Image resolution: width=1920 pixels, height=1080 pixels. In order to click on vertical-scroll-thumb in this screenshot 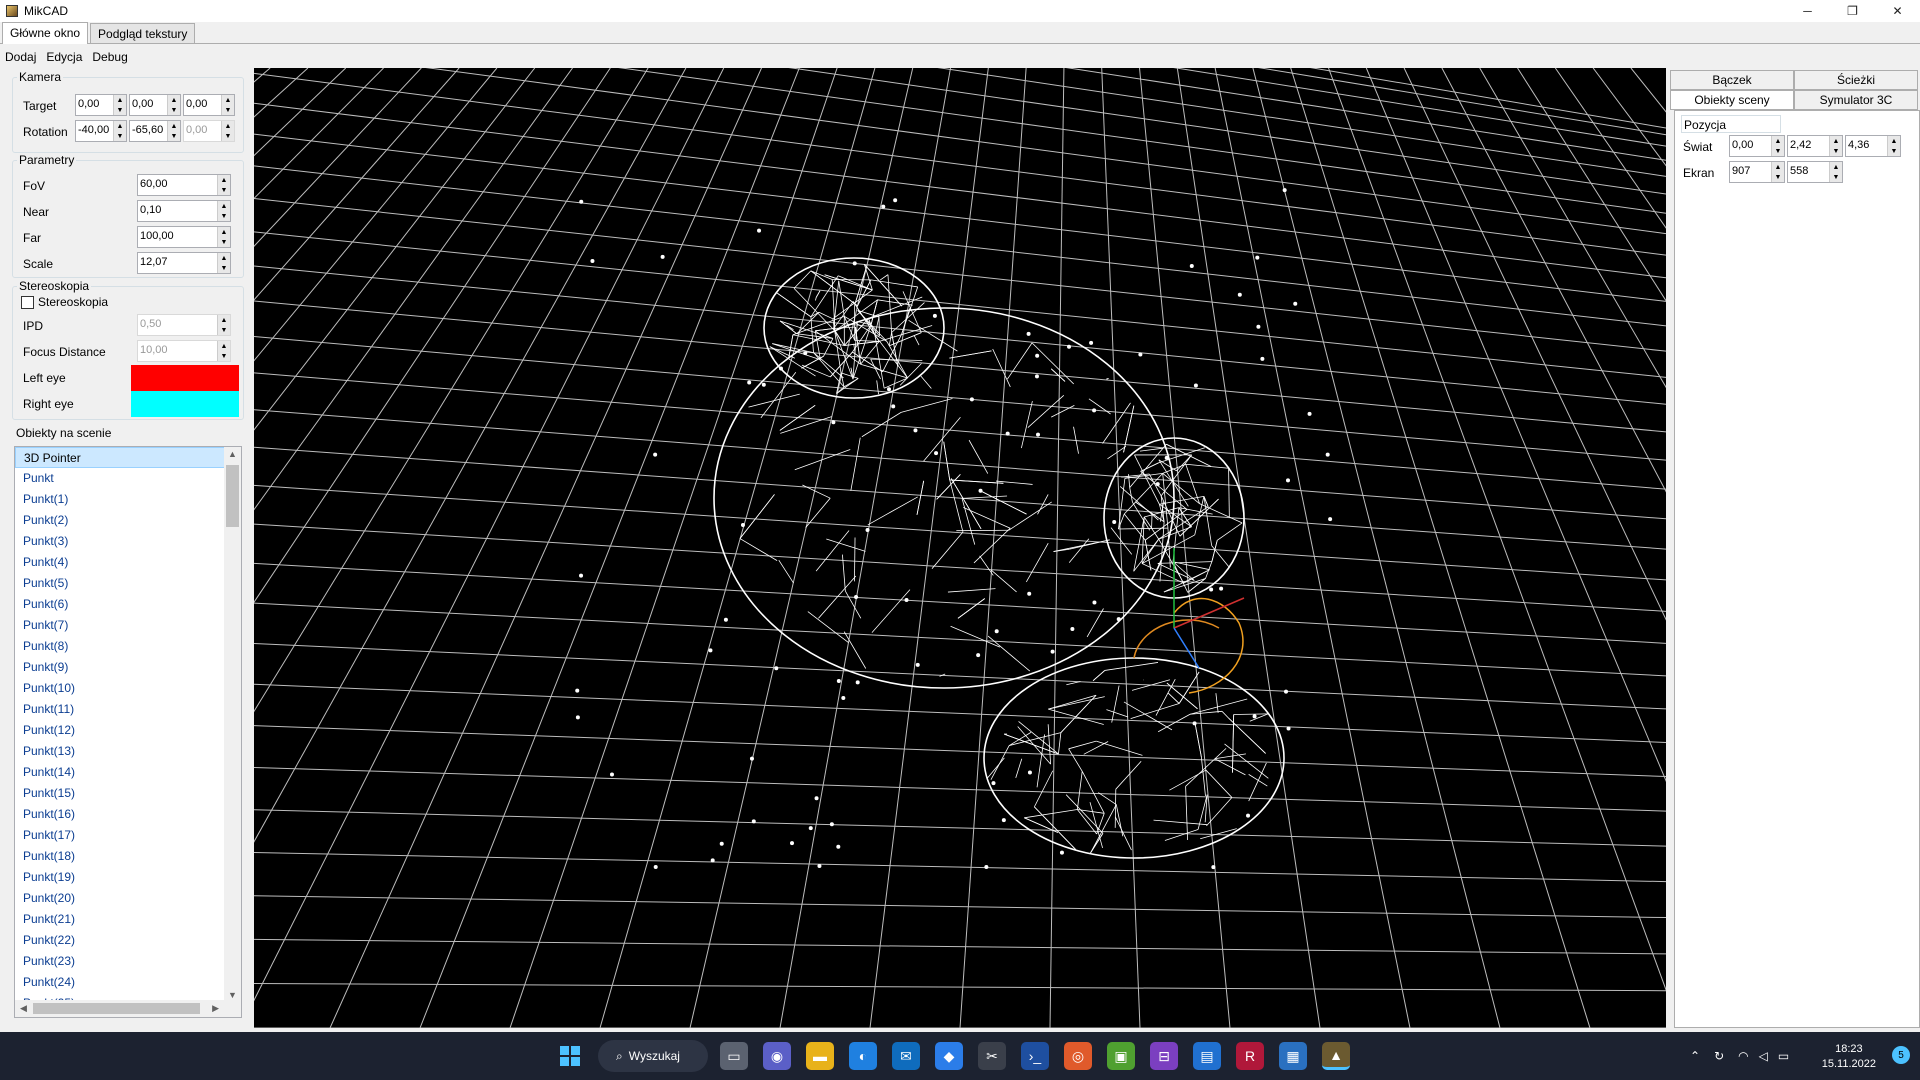, I will do `click(232, 496)`.